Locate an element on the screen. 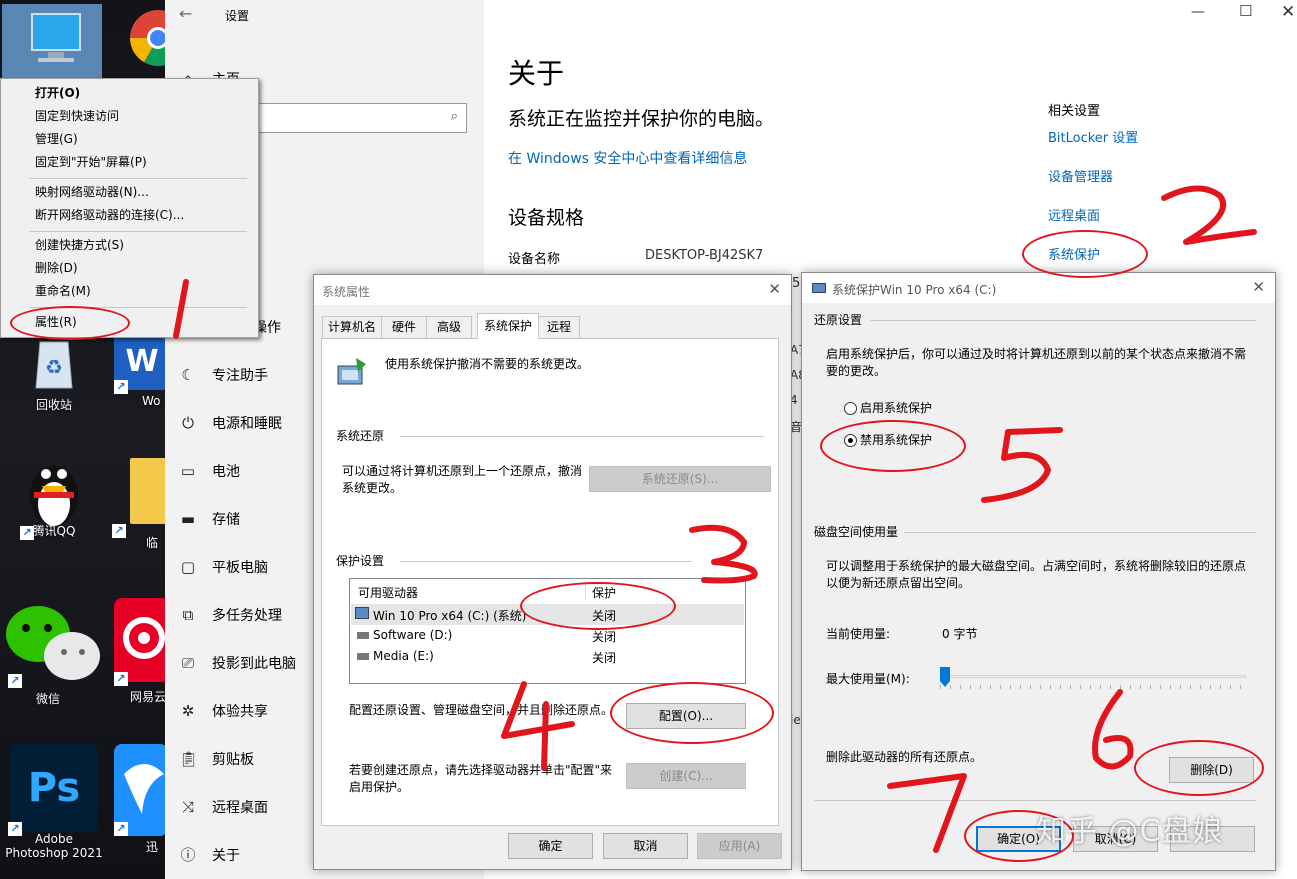 This screenshot has width=1297, height=879. tab-system-protection: 系统保护 is located at coordinates (508, 326).